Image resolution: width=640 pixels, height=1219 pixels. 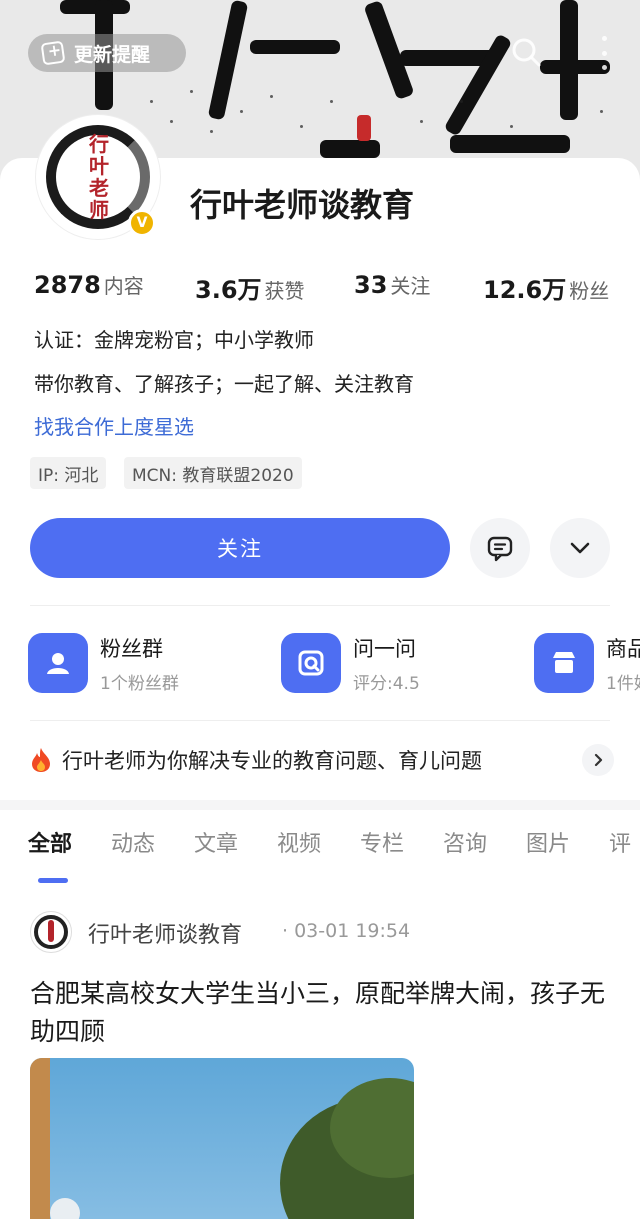 What do you see at coordinates (525, 290) in the screenshot?
I see `stat-value: 12.6万` at bounding box center [525, 290].